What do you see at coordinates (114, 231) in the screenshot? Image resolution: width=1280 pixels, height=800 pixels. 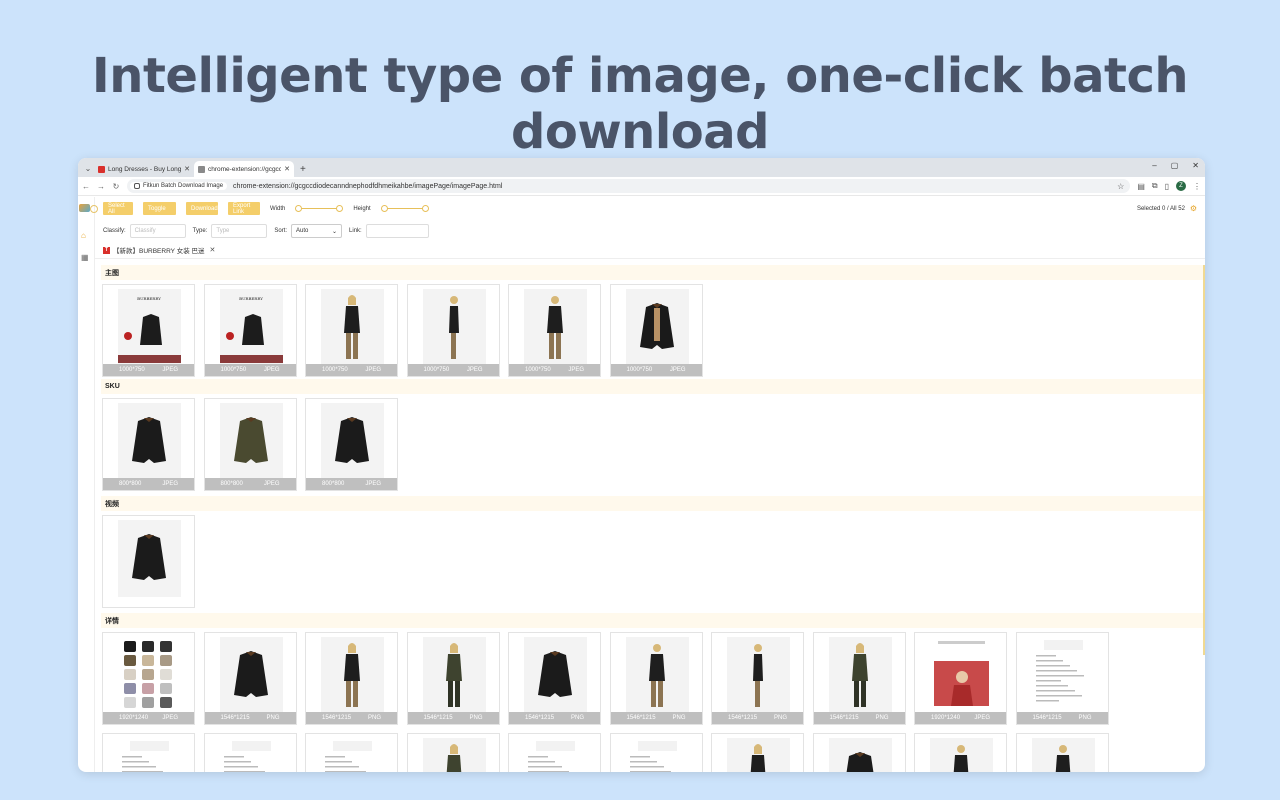 I see `classify-label: Classify:` at bounding box center [114, 231].